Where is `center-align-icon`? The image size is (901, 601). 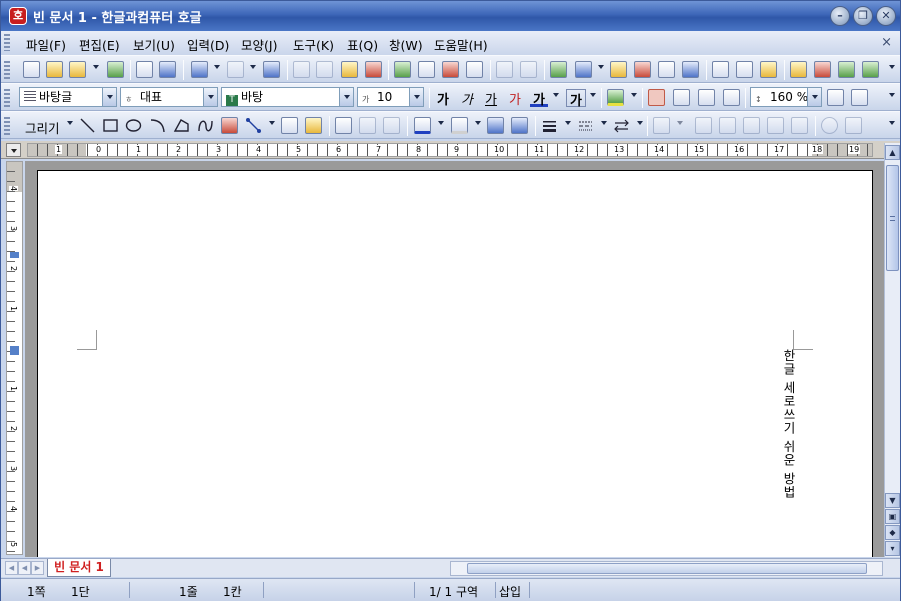
center-align-icon is located at coordinates (706, 97).